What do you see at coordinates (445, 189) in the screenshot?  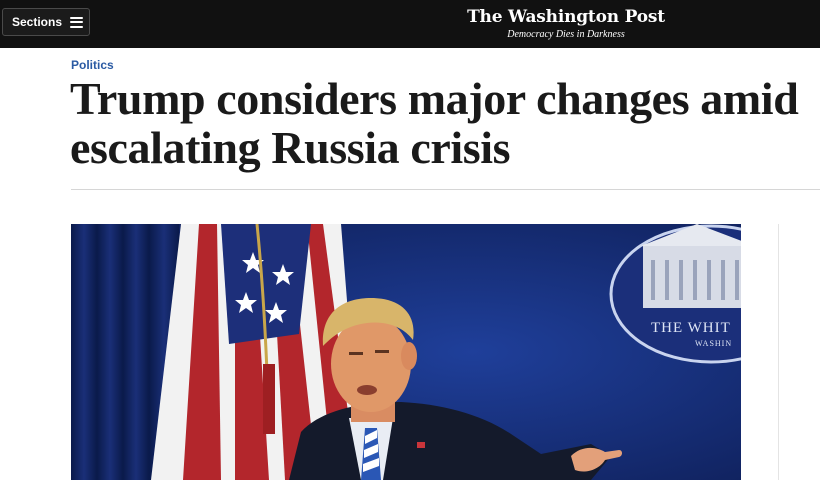 I see `headline-divider` at bounding box center [445, 189].